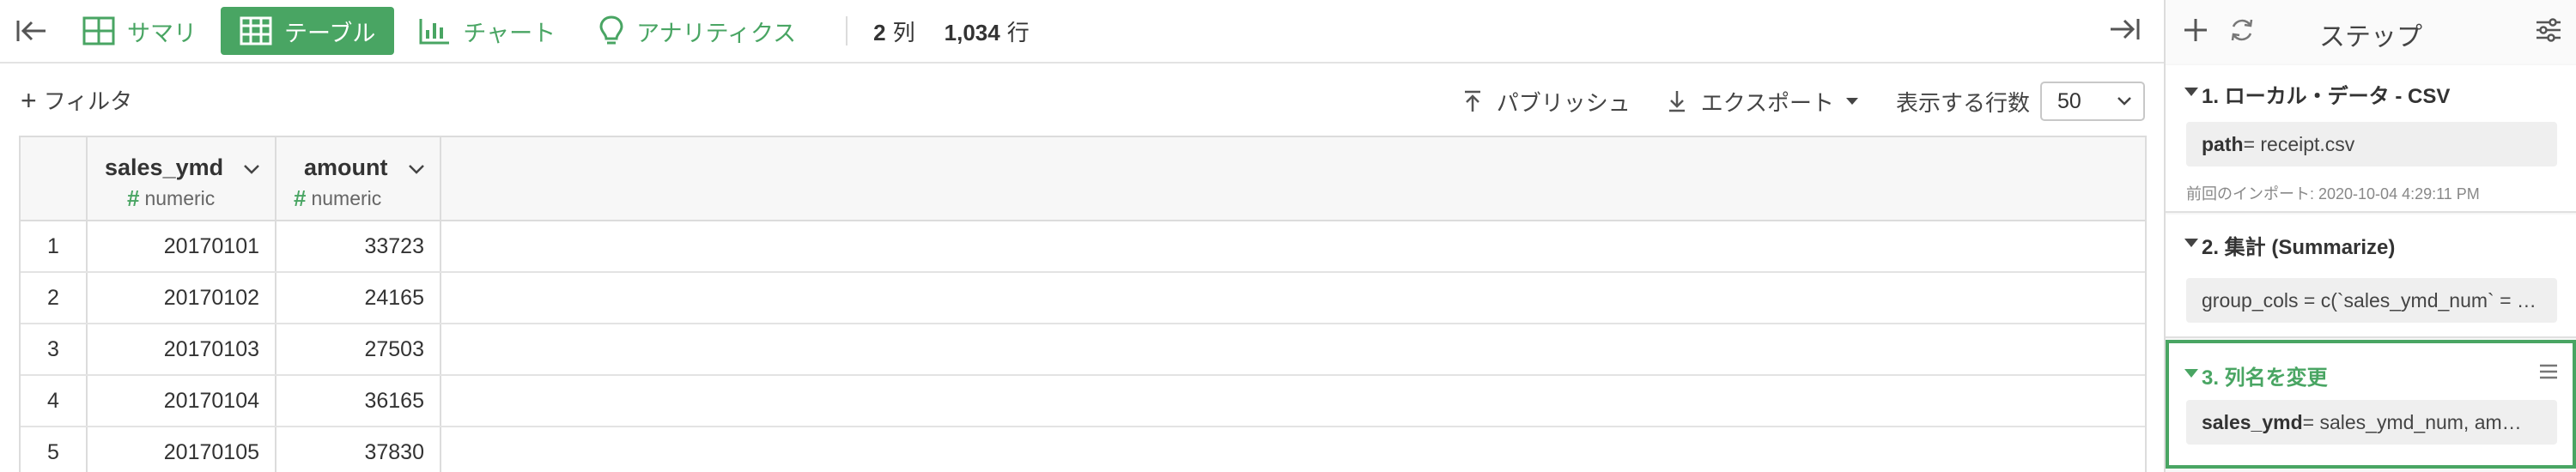 The width and height of the screenshot is (2576, 472). I want to click on tab-chart: チャート, so click(486, 31).